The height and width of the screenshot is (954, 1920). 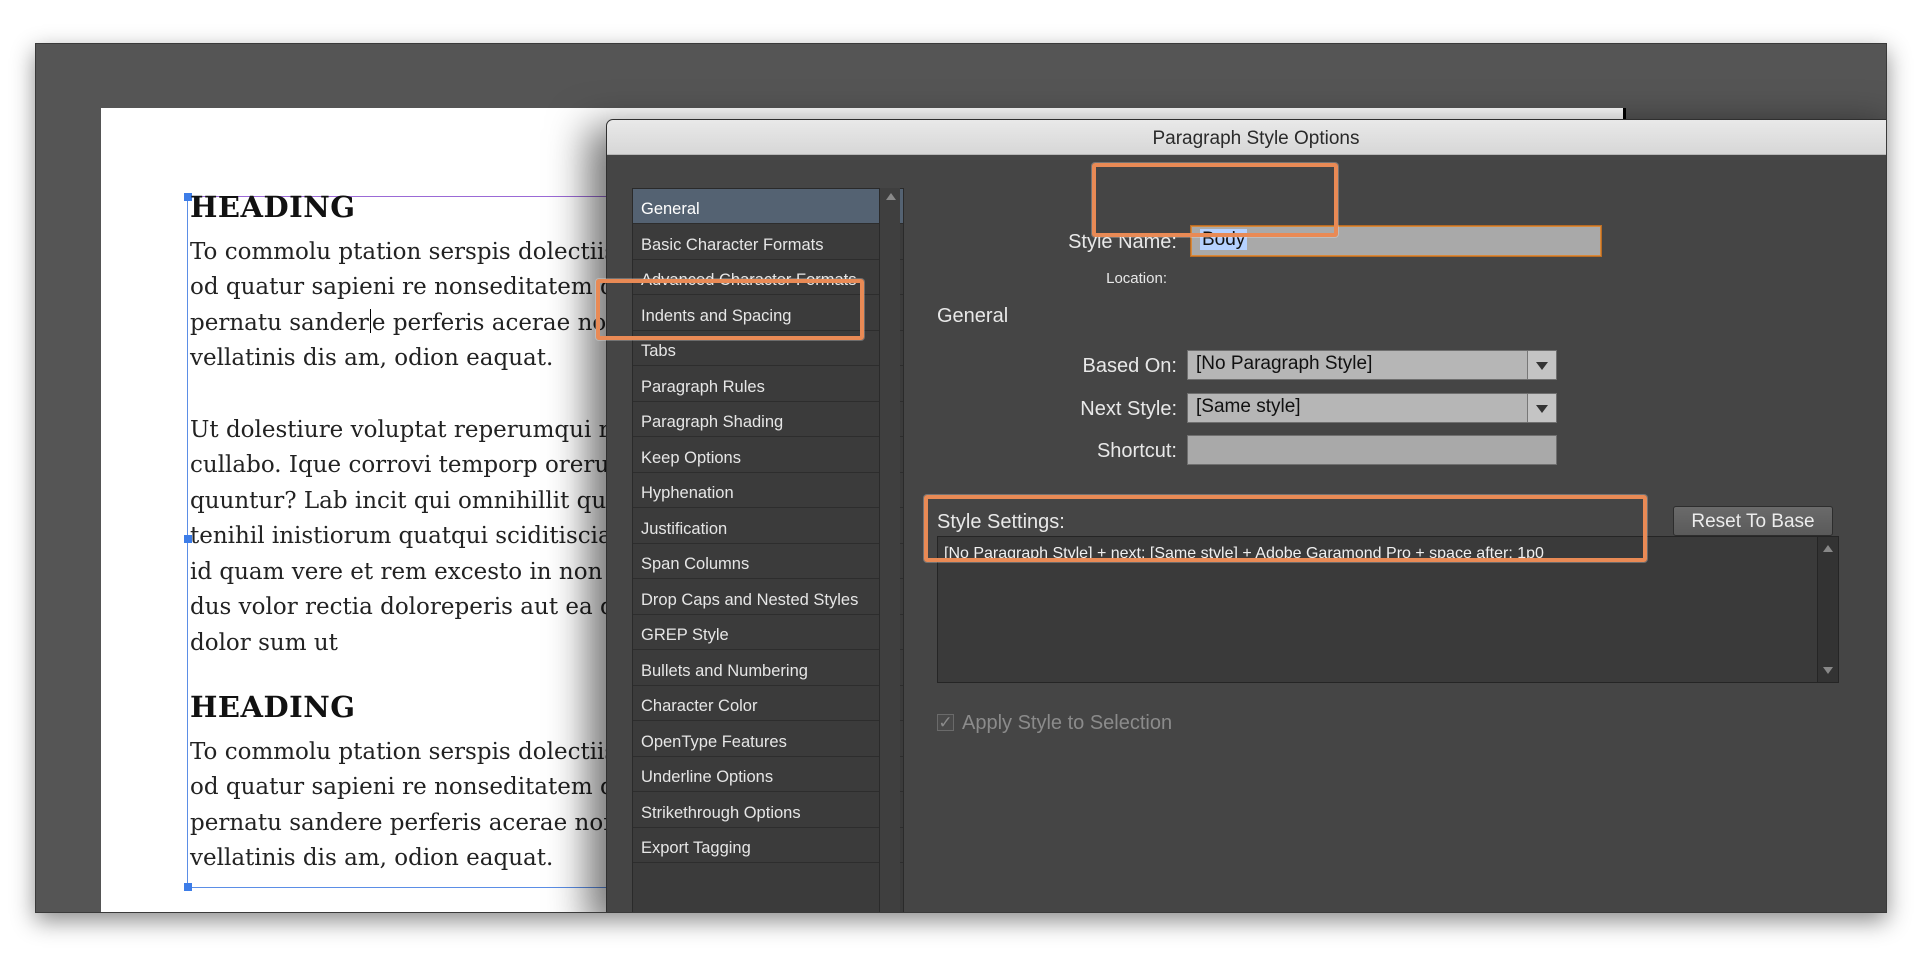 What do you see at coordinates (945, 722) in the screenshot?
I see `apply-style-checkbox: ✓` at bounding box center [945, 722].